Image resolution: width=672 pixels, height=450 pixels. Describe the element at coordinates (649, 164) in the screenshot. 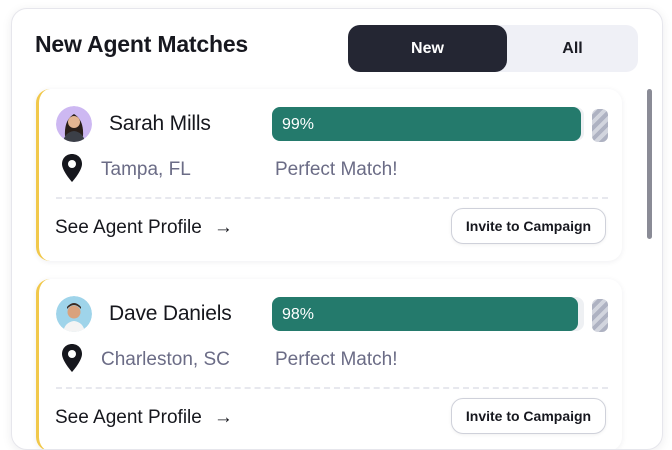

I see `scrollbar` at that location.